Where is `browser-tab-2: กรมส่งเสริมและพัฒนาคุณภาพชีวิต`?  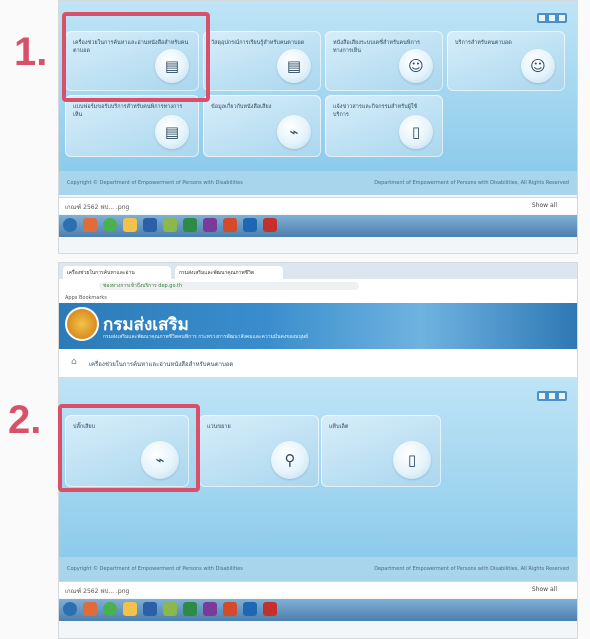
browser-tab-2: กรมส่งเสริมและพัฒนาคุณภาพชีวิต is located at coordinates (229, 272).